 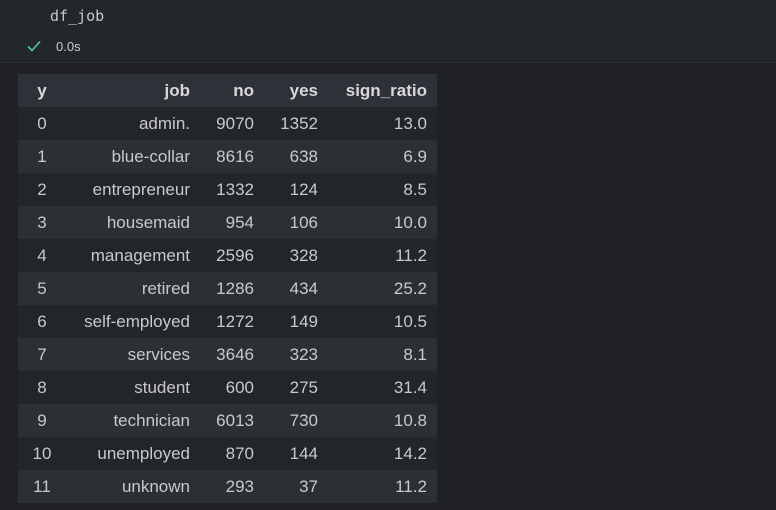 I want to click on row-index: 4, so click(x=42, y=255).